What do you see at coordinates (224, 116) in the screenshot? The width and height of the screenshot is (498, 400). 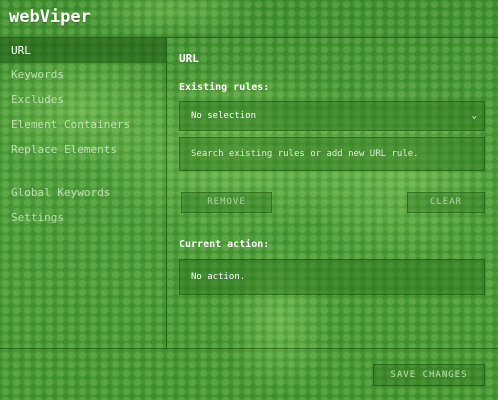 I see `select-value: No selection` at bounding box center [224, 116].